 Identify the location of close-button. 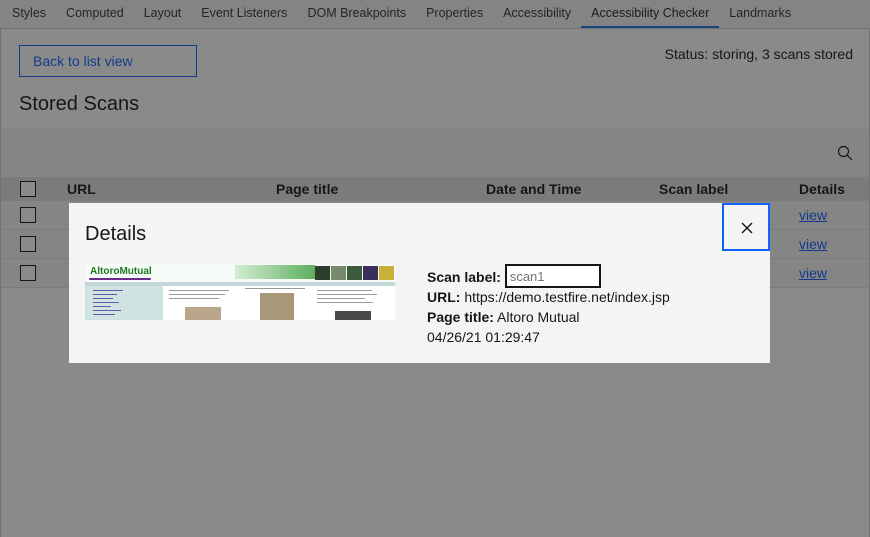
(746, 227).